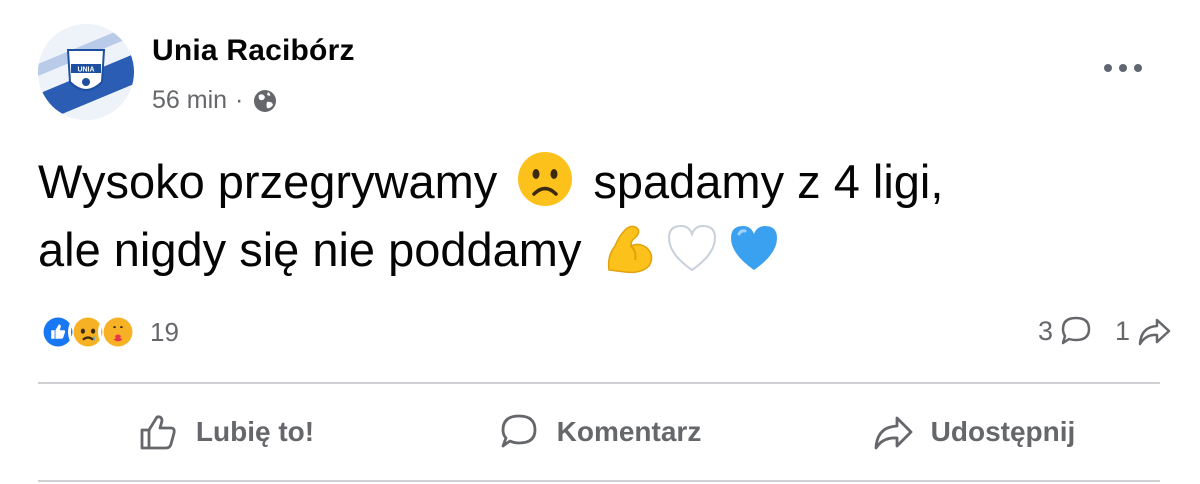 This screenshot has height=484, width=1200. Describe the element at coordinates (164, 331) in the screenshot. I see `reaction-count: 19` at that location.